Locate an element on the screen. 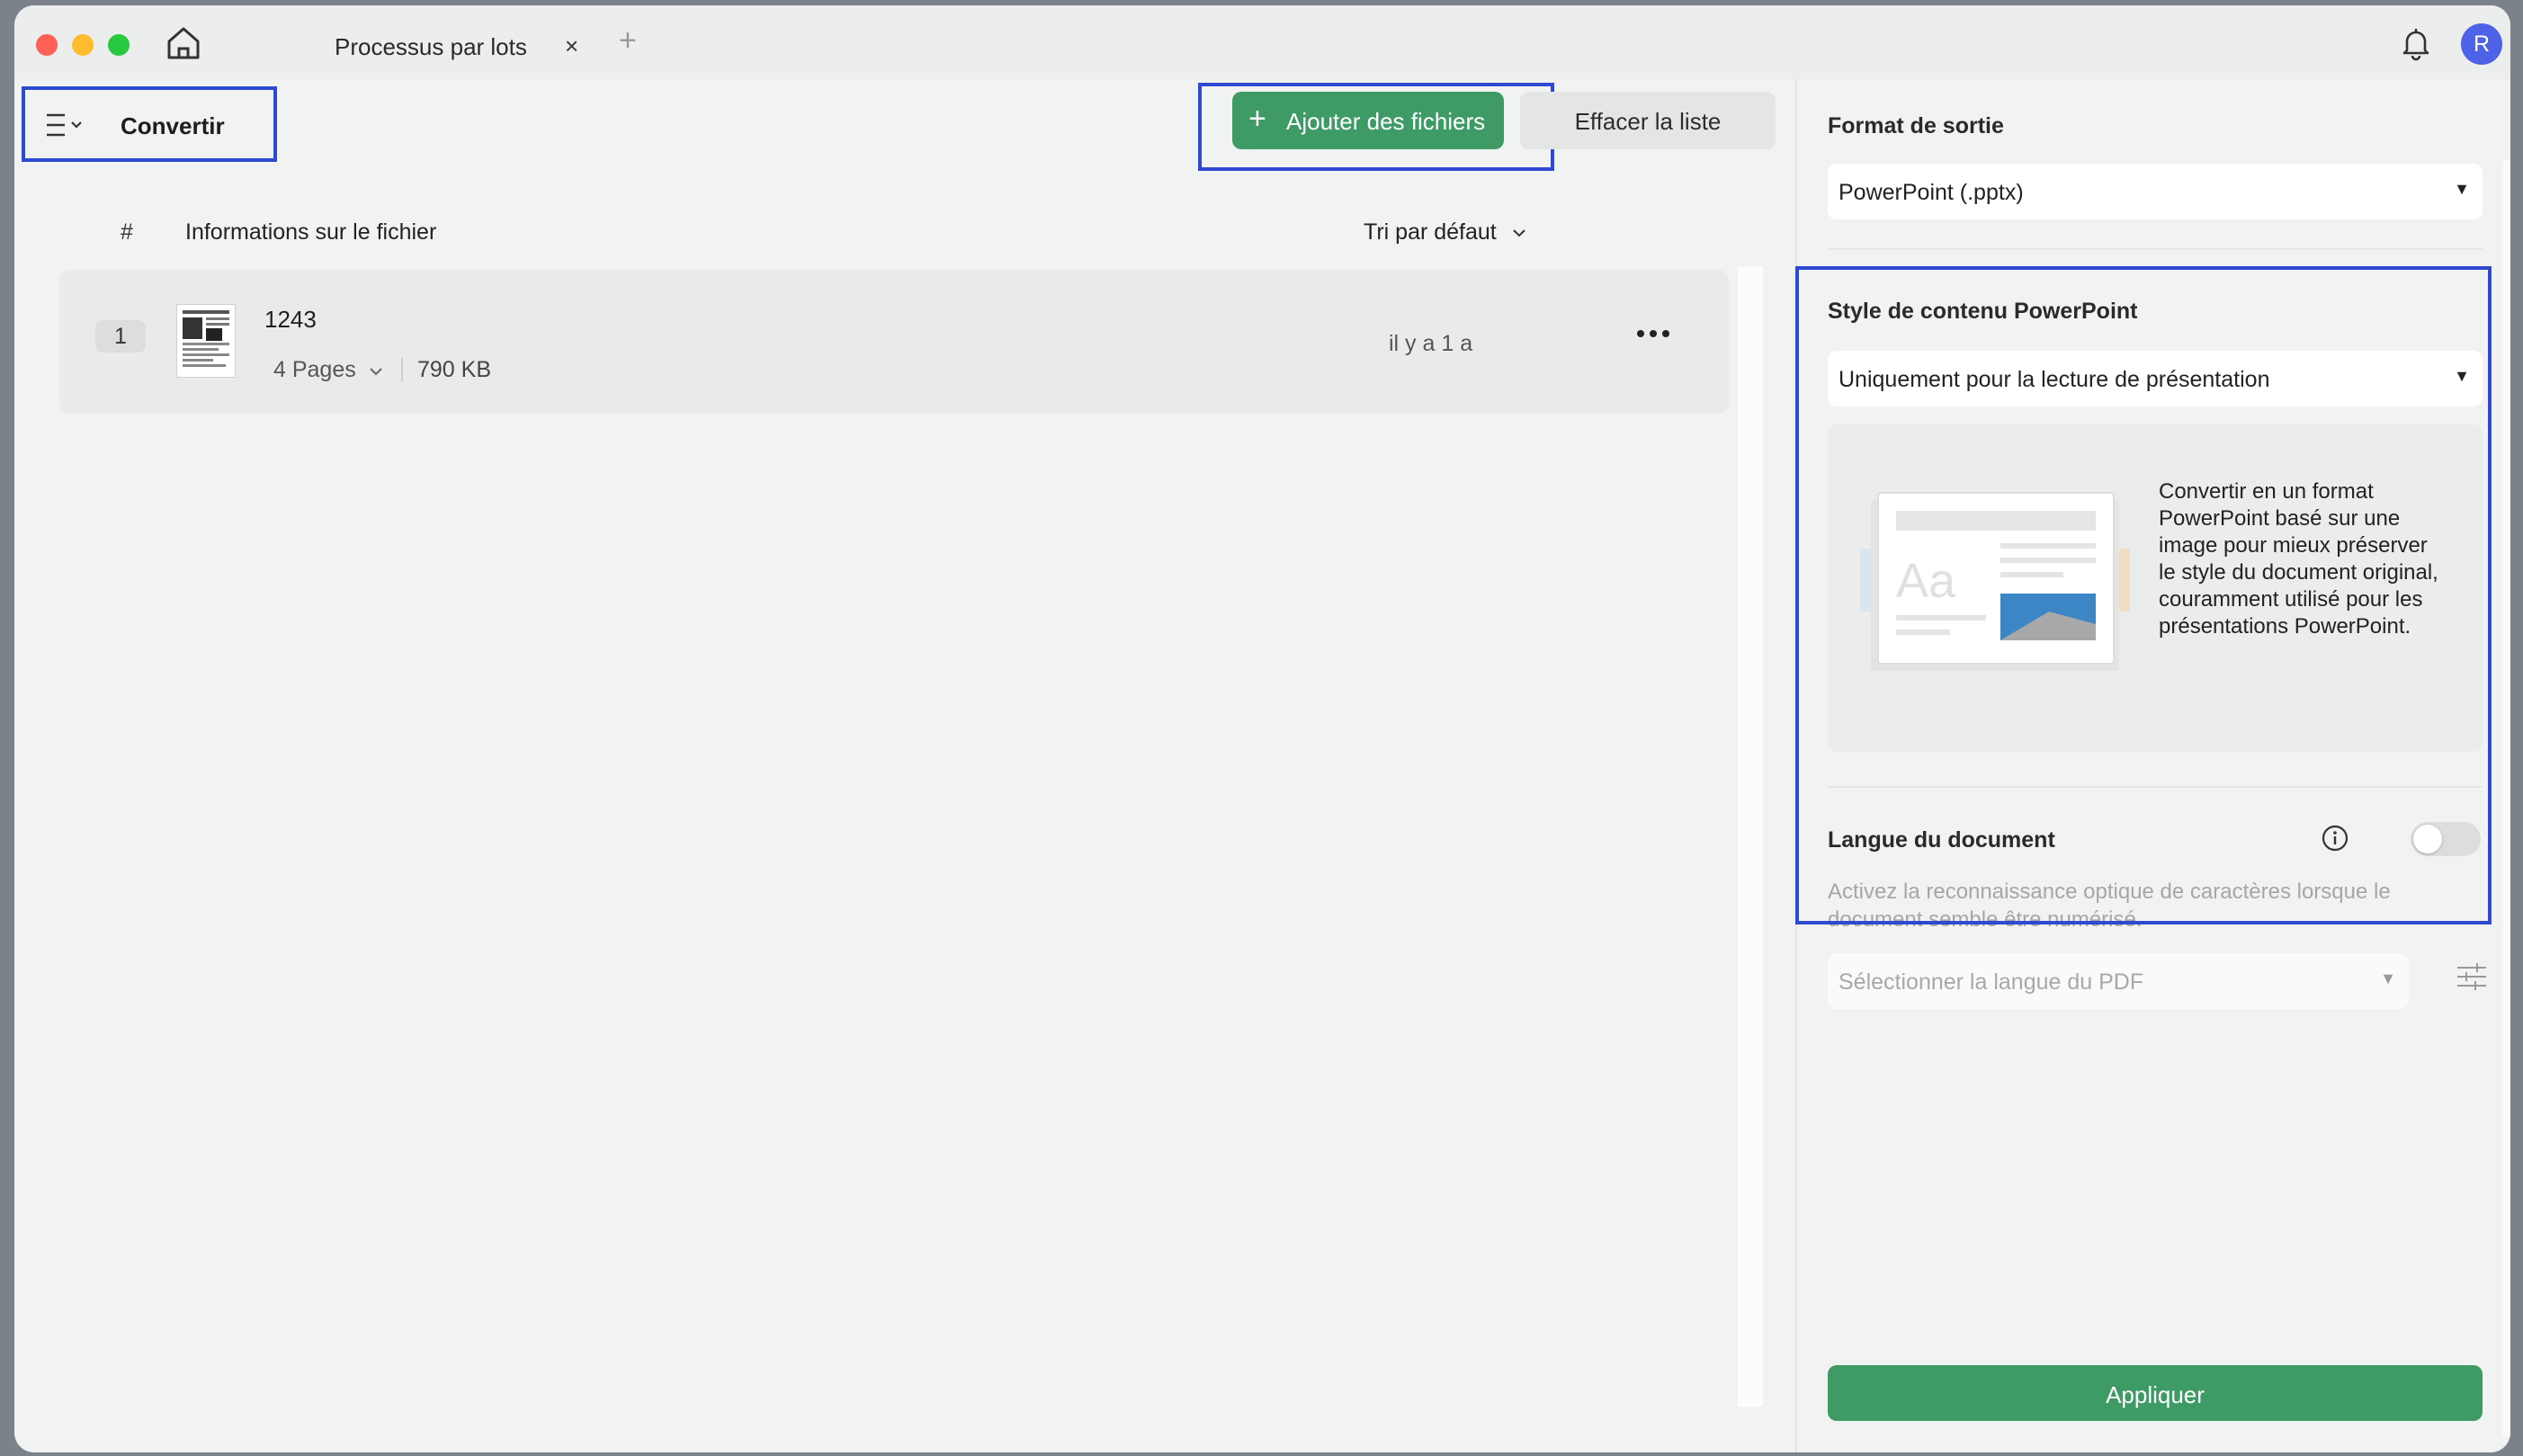  file-timestamp: il y a 1 a is located at coordinates (1431, 344).